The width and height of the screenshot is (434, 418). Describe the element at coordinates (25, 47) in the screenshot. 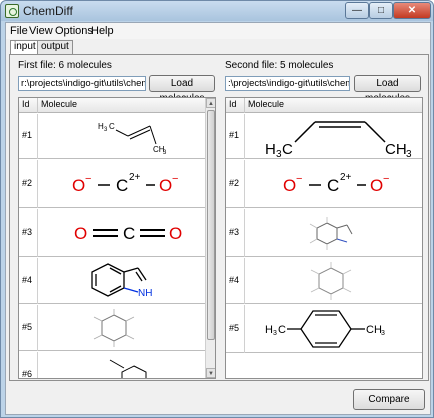

I see `tab-input: input` at that location.